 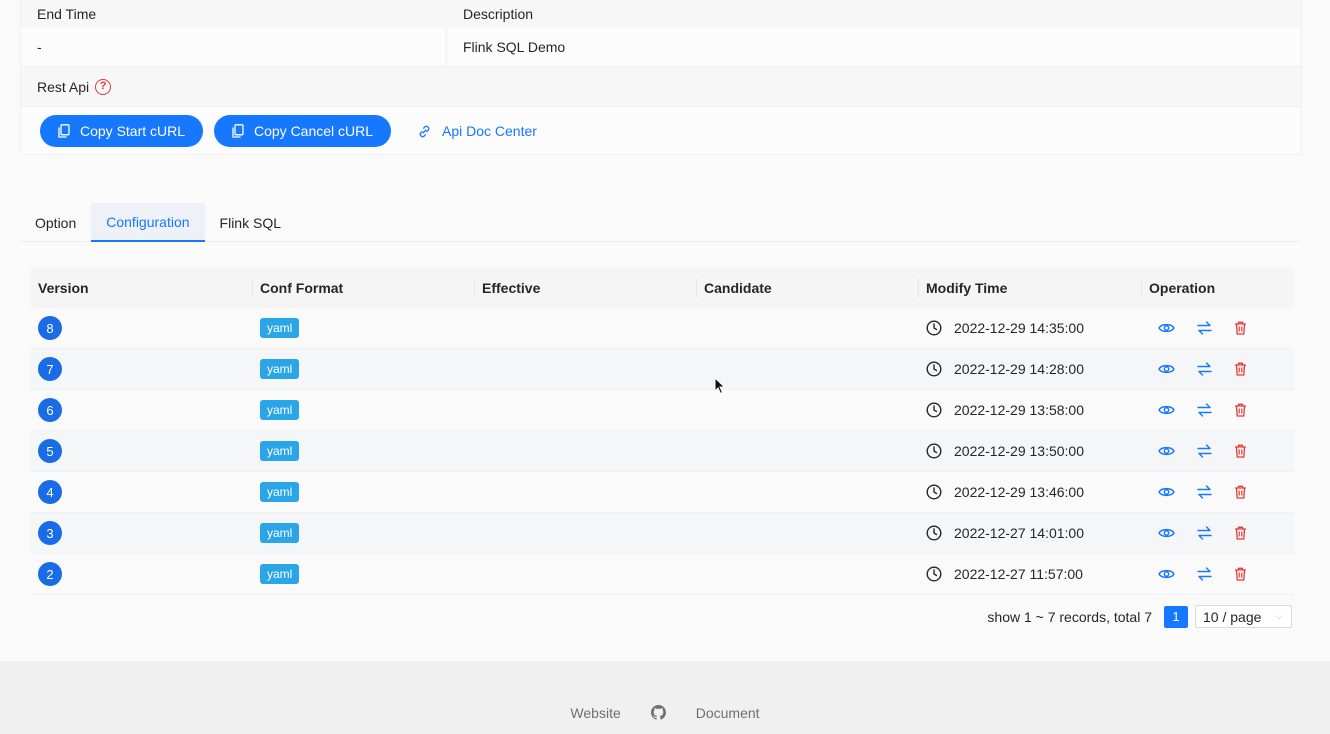 What do you see at coordinates (662, 369) in the screenshot?
I see `table-row: 7 yaml 2022-12-29 14:28:00` at bounding box center [662, 369].